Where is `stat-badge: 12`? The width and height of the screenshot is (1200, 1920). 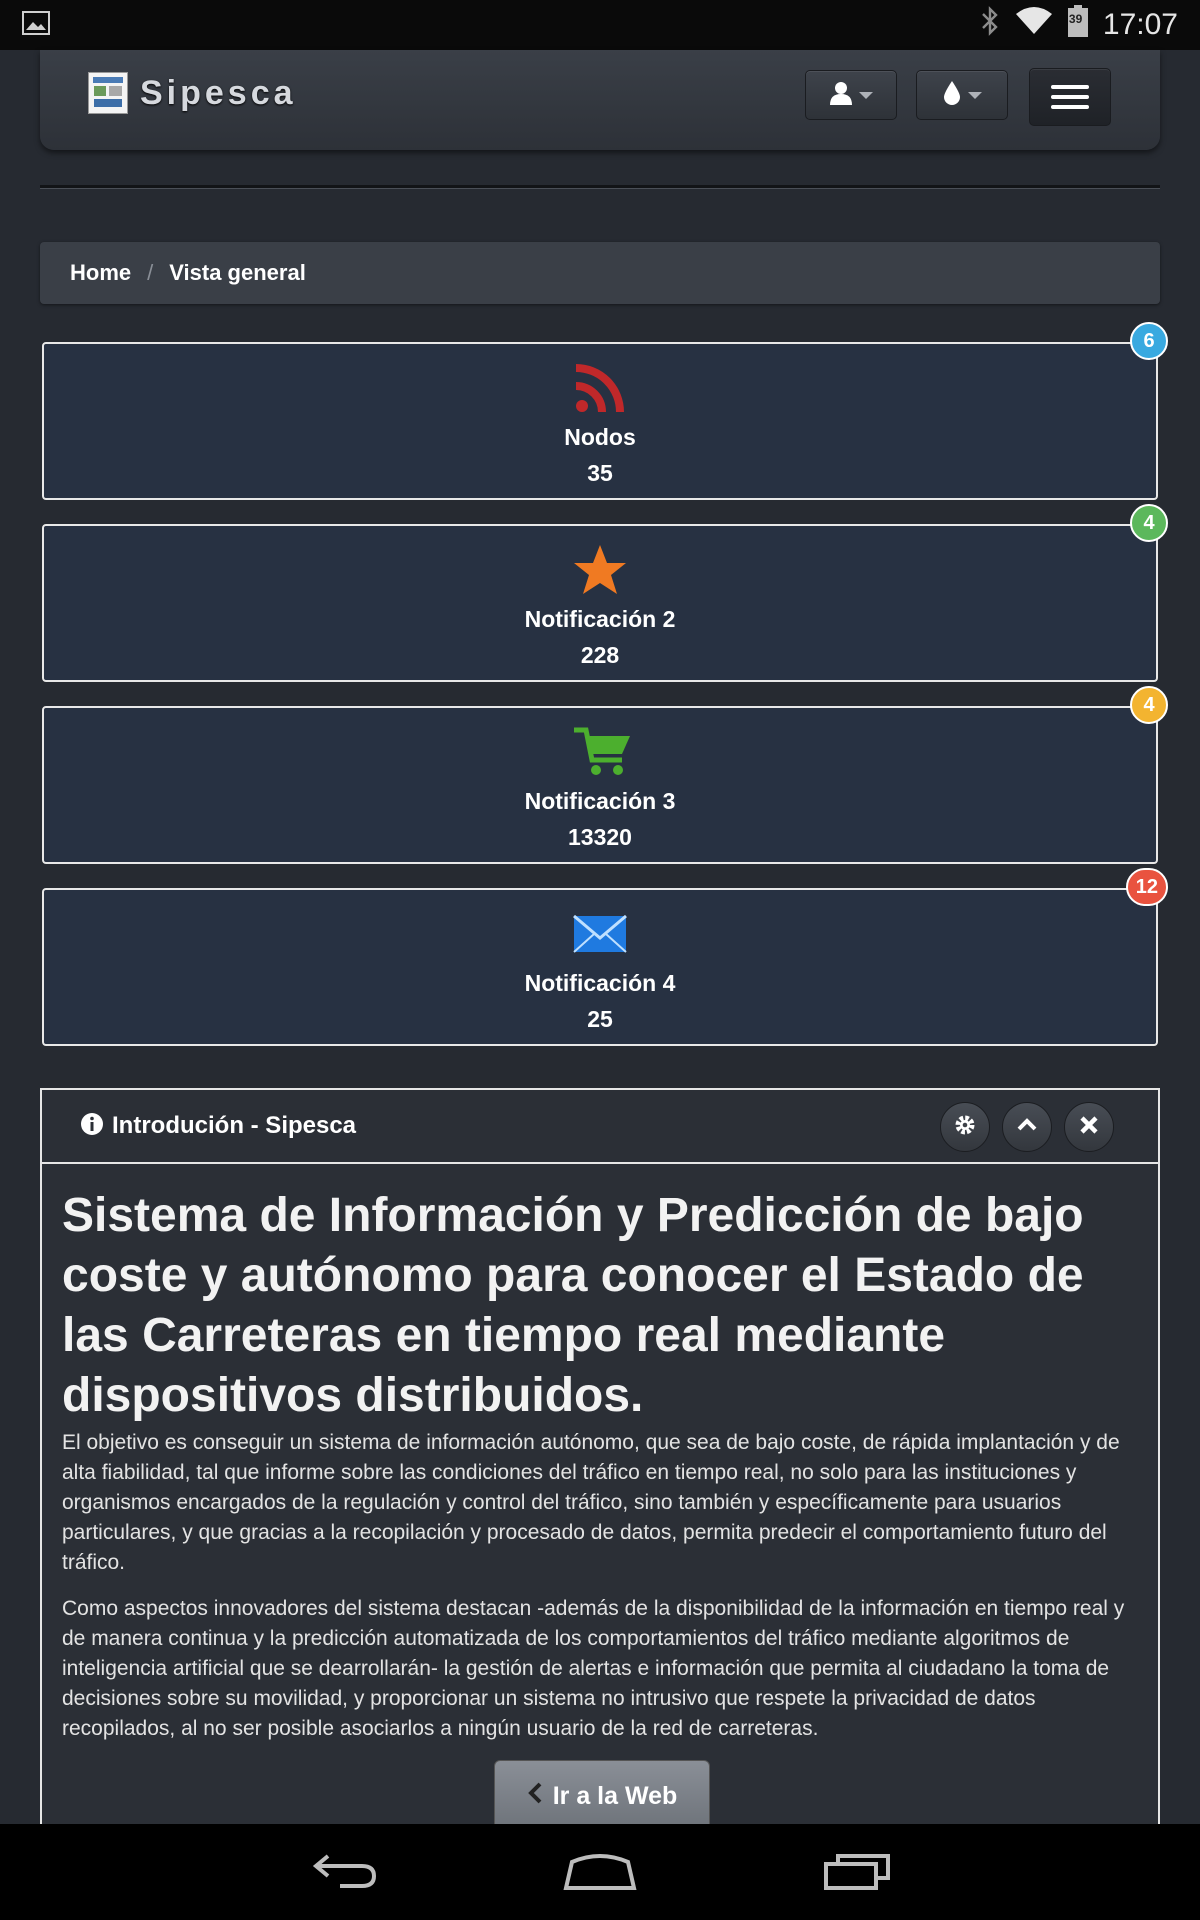 stat-badge: 12 is located at coordinates (1146, 887).